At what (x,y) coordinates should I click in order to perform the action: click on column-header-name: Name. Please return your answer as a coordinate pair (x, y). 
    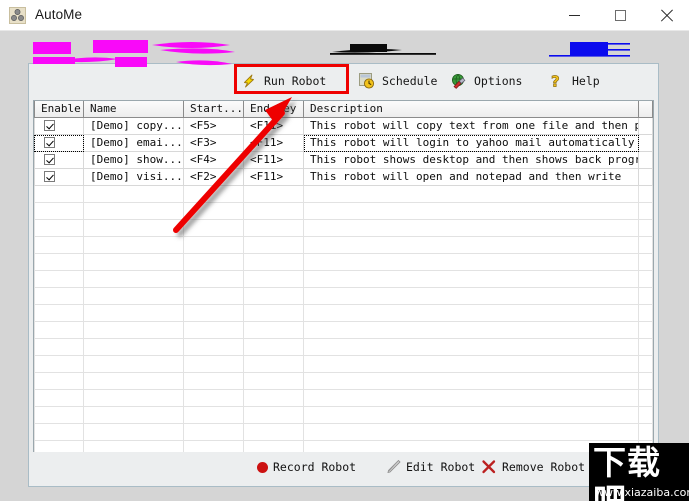
    Looking at the image, I should click on (134, 109).